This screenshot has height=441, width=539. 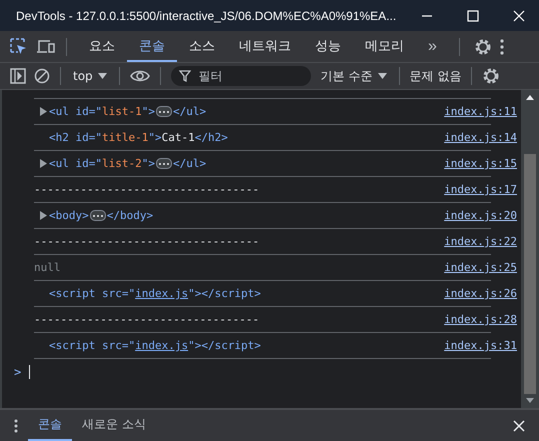 What do you see at coordinates (202, 46) in the screenshot?
I see `panel-tab: 소스` at bounding box center [202, 46].